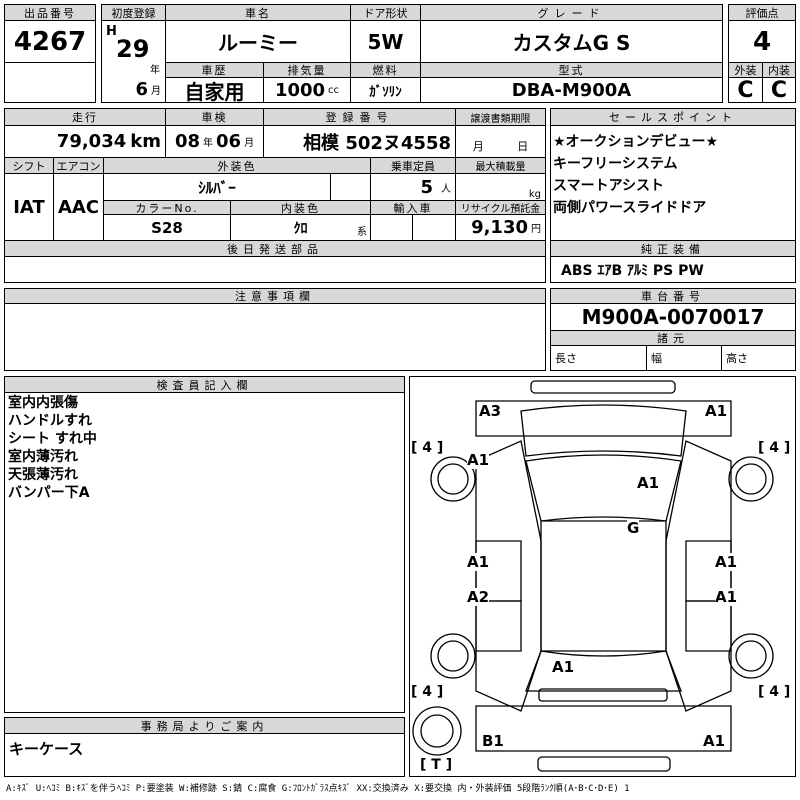 The width and height of the screenshot is (800, 800). I want to click on rear-glass, so click(603, 671).